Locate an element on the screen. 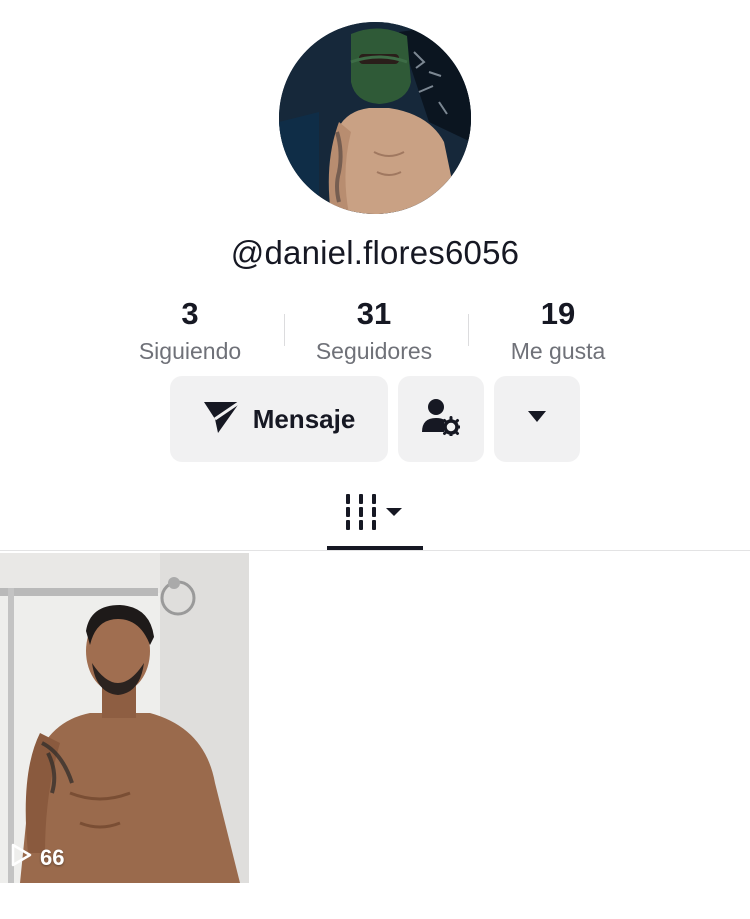  more-button is located at coordinates (537, 419).